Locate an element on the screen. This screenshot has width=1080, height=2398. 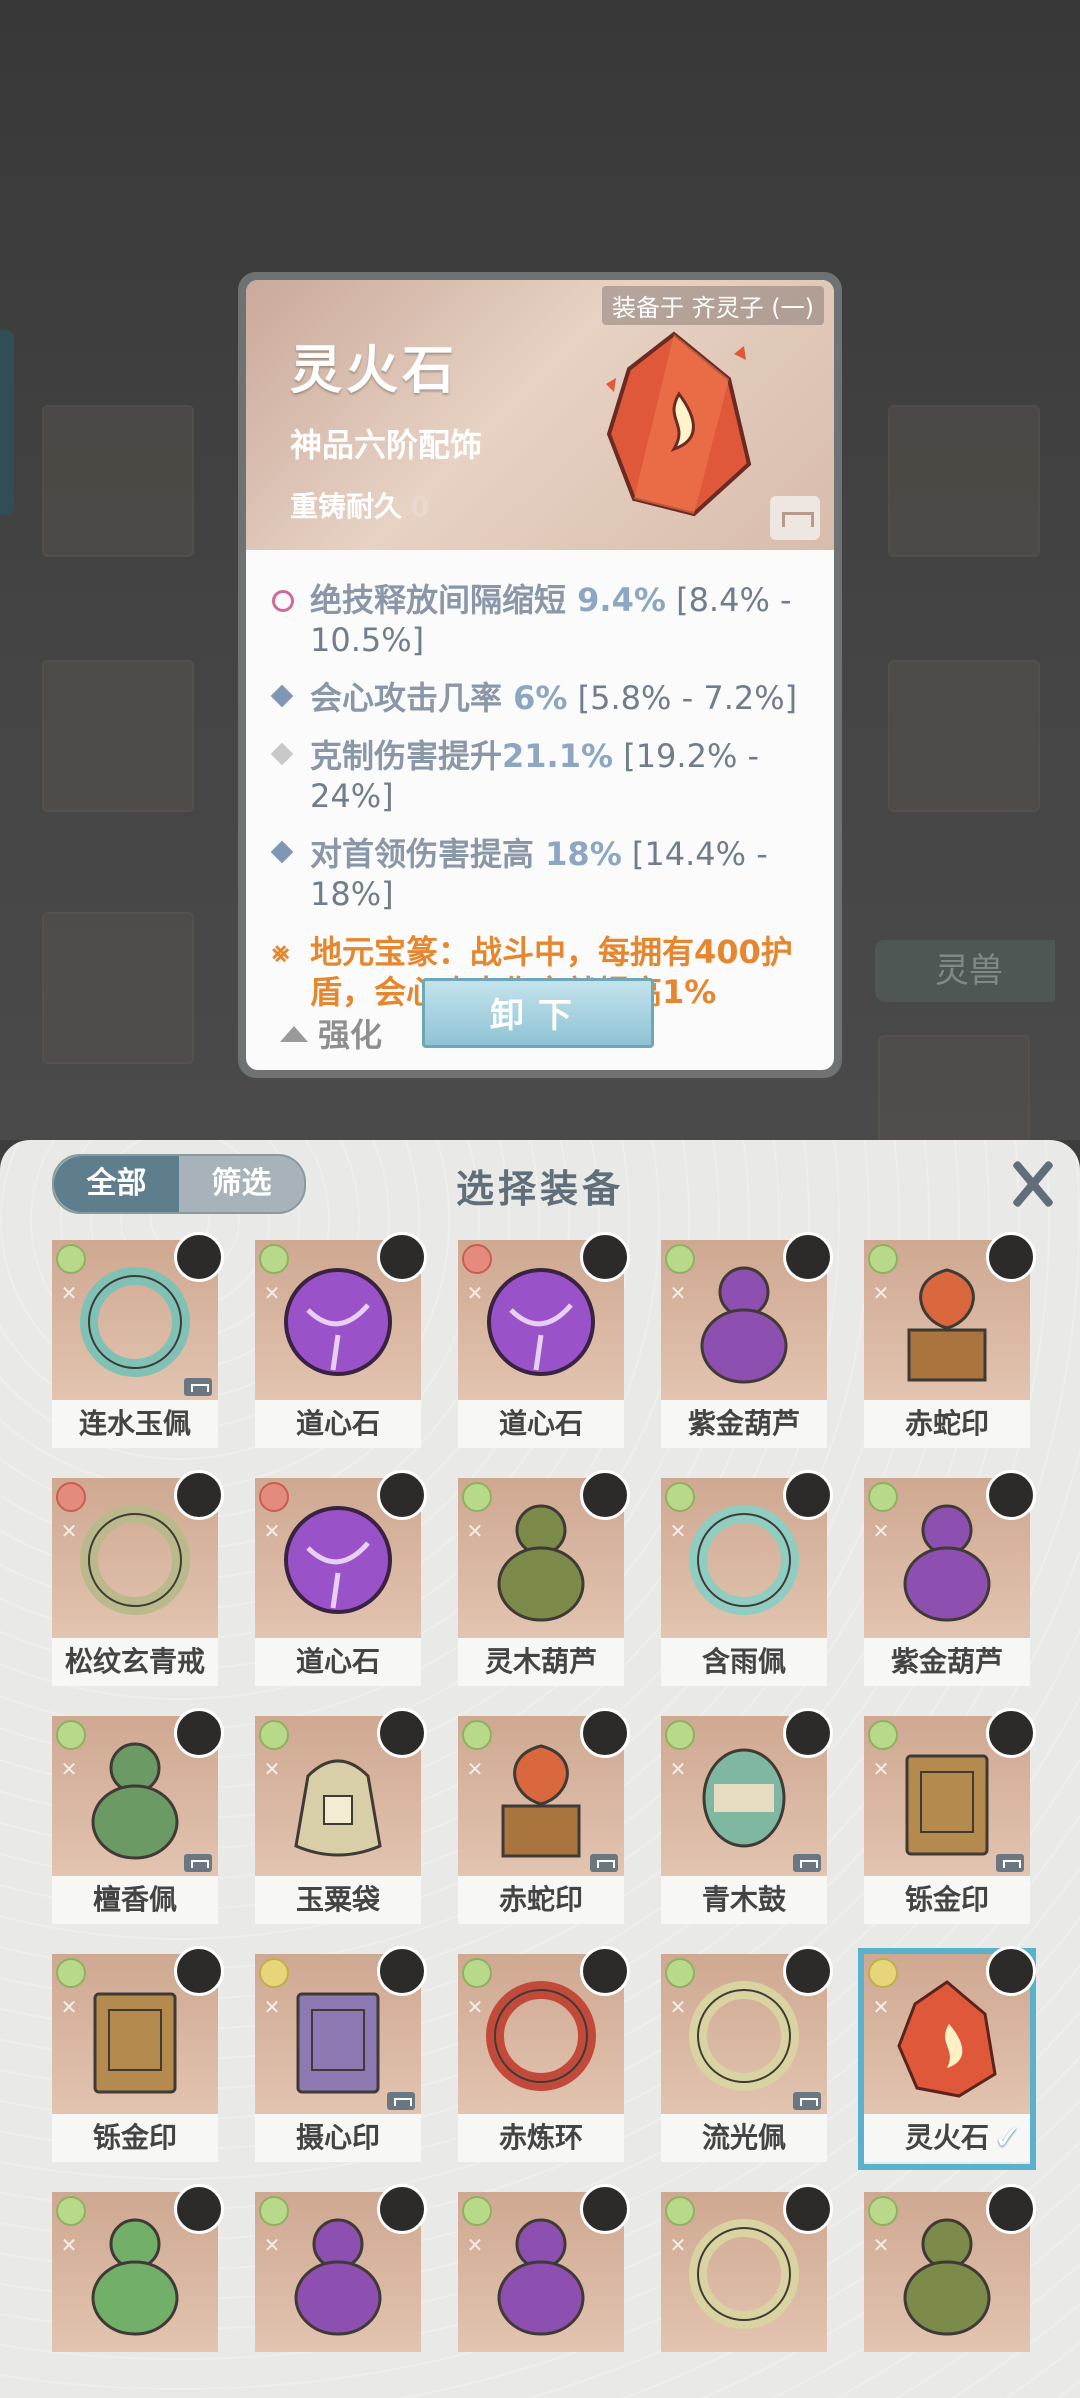
equipment-slot: ✕ 松纹玄青戒 is located at coordinates (138, 1579).